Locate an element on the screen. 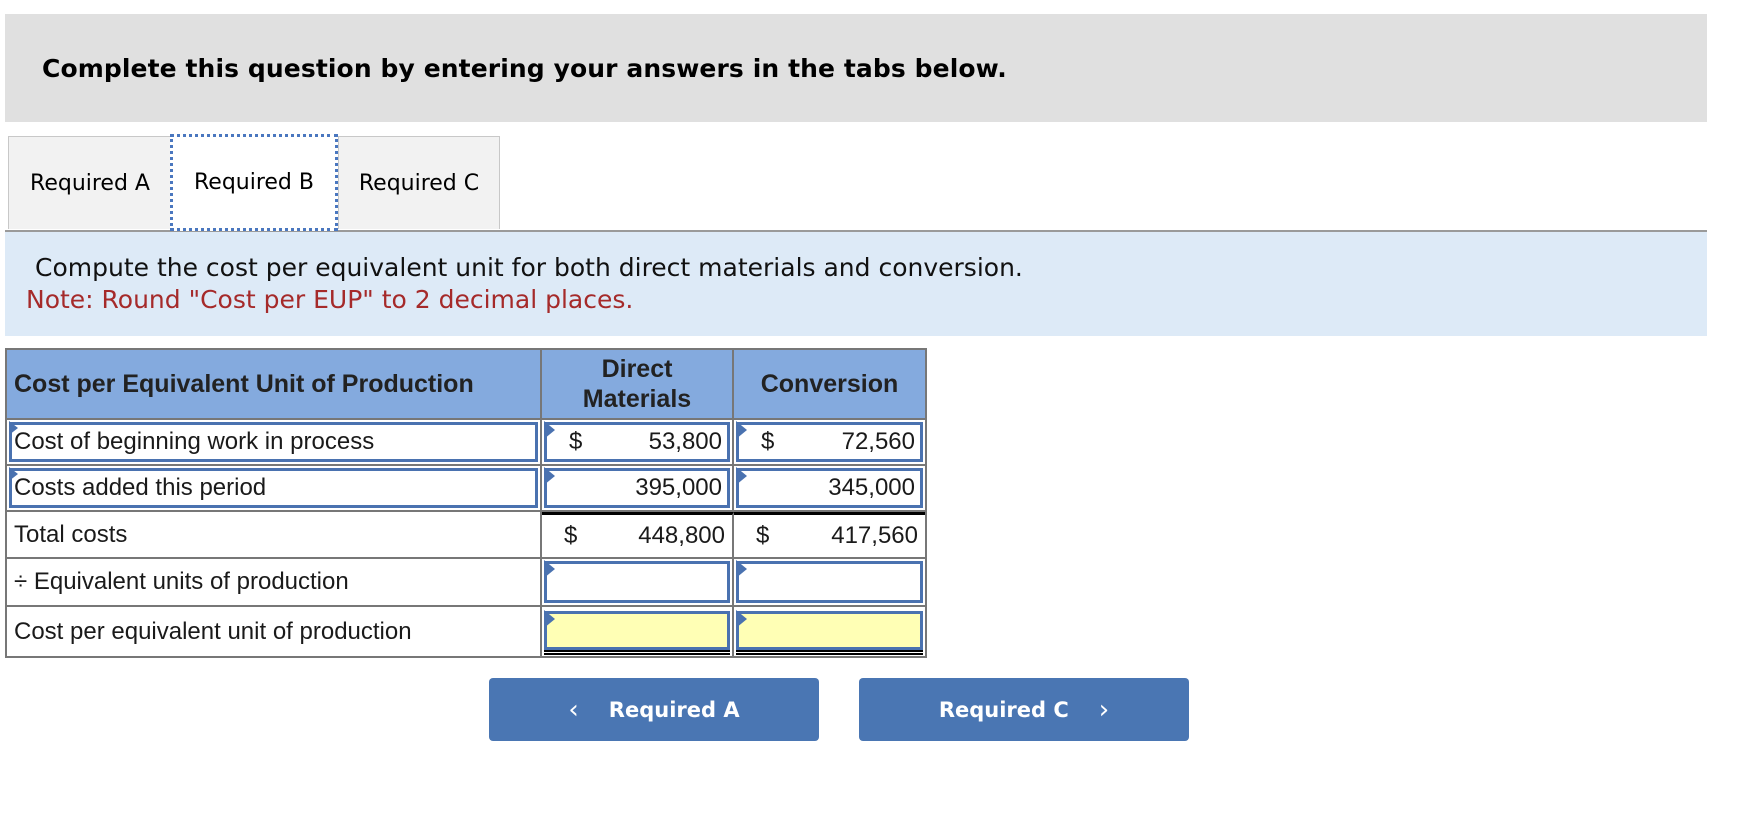 The height and width of the screenshot is (833, 1760). direct-materials-eup-field is located at coordinates (637, 582).